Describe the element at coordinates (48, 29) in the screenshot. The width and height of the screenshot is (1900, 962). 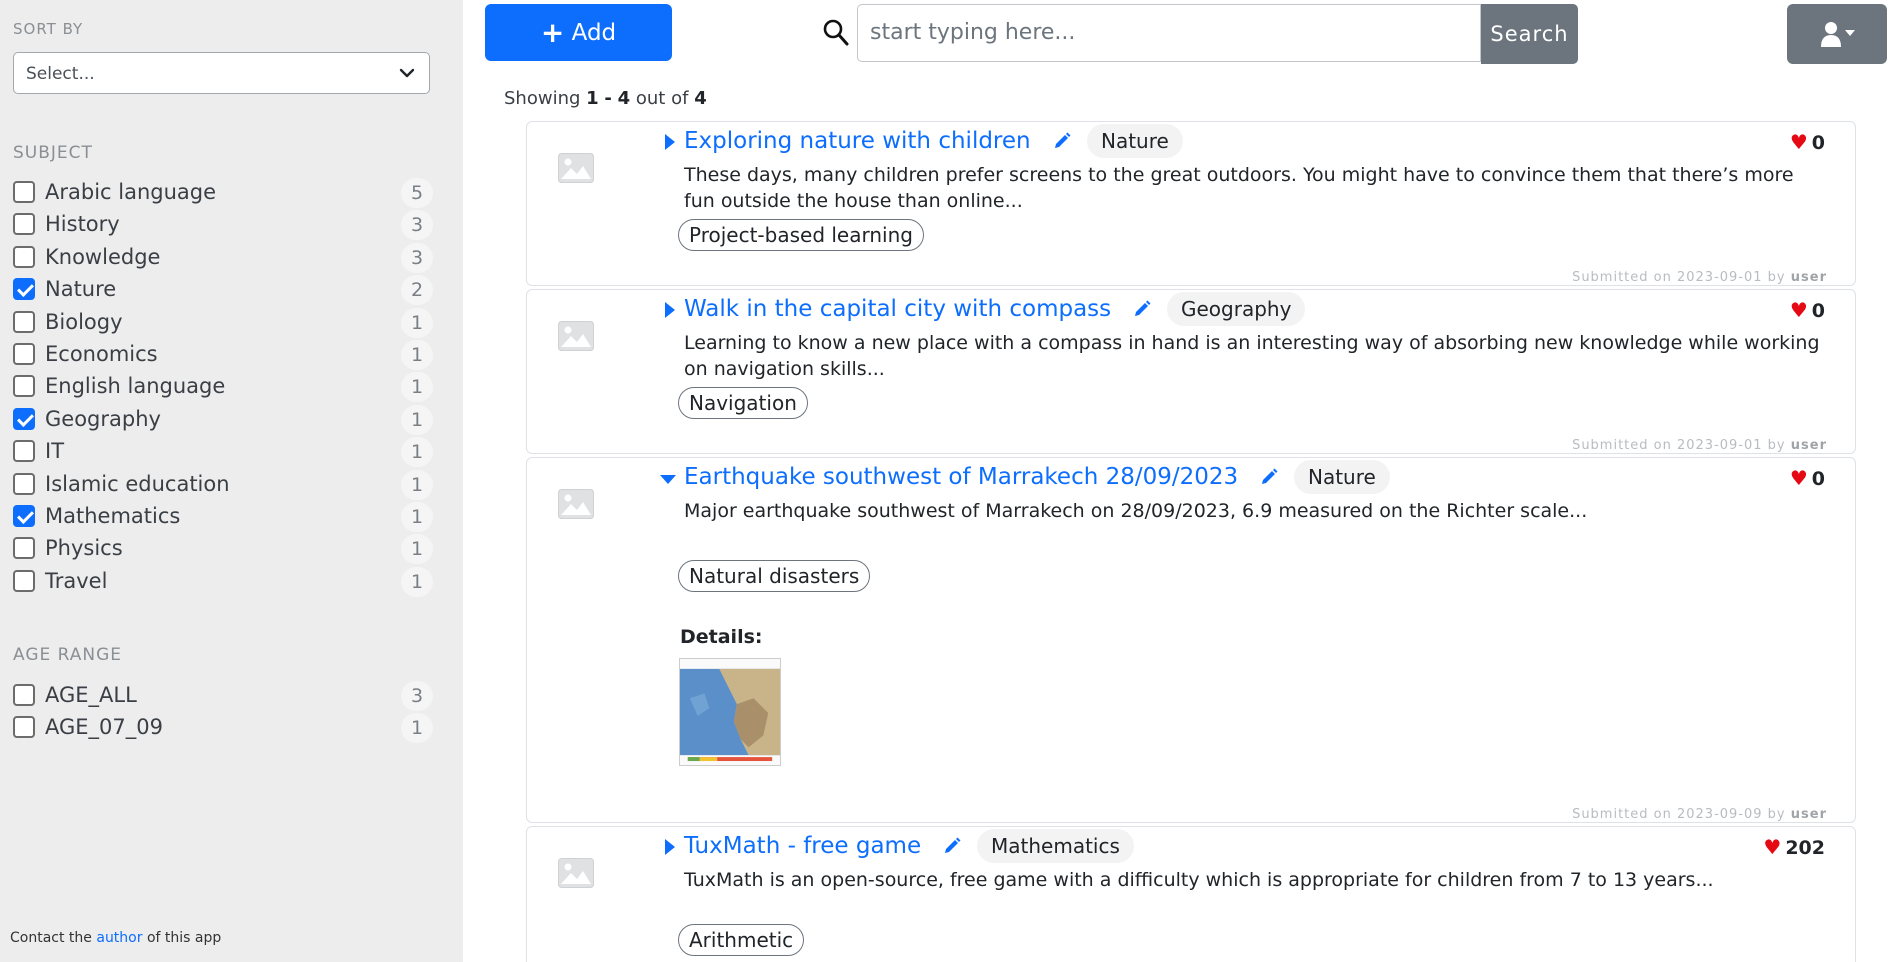
I see `sort-by-title: SORT BY` at that location.